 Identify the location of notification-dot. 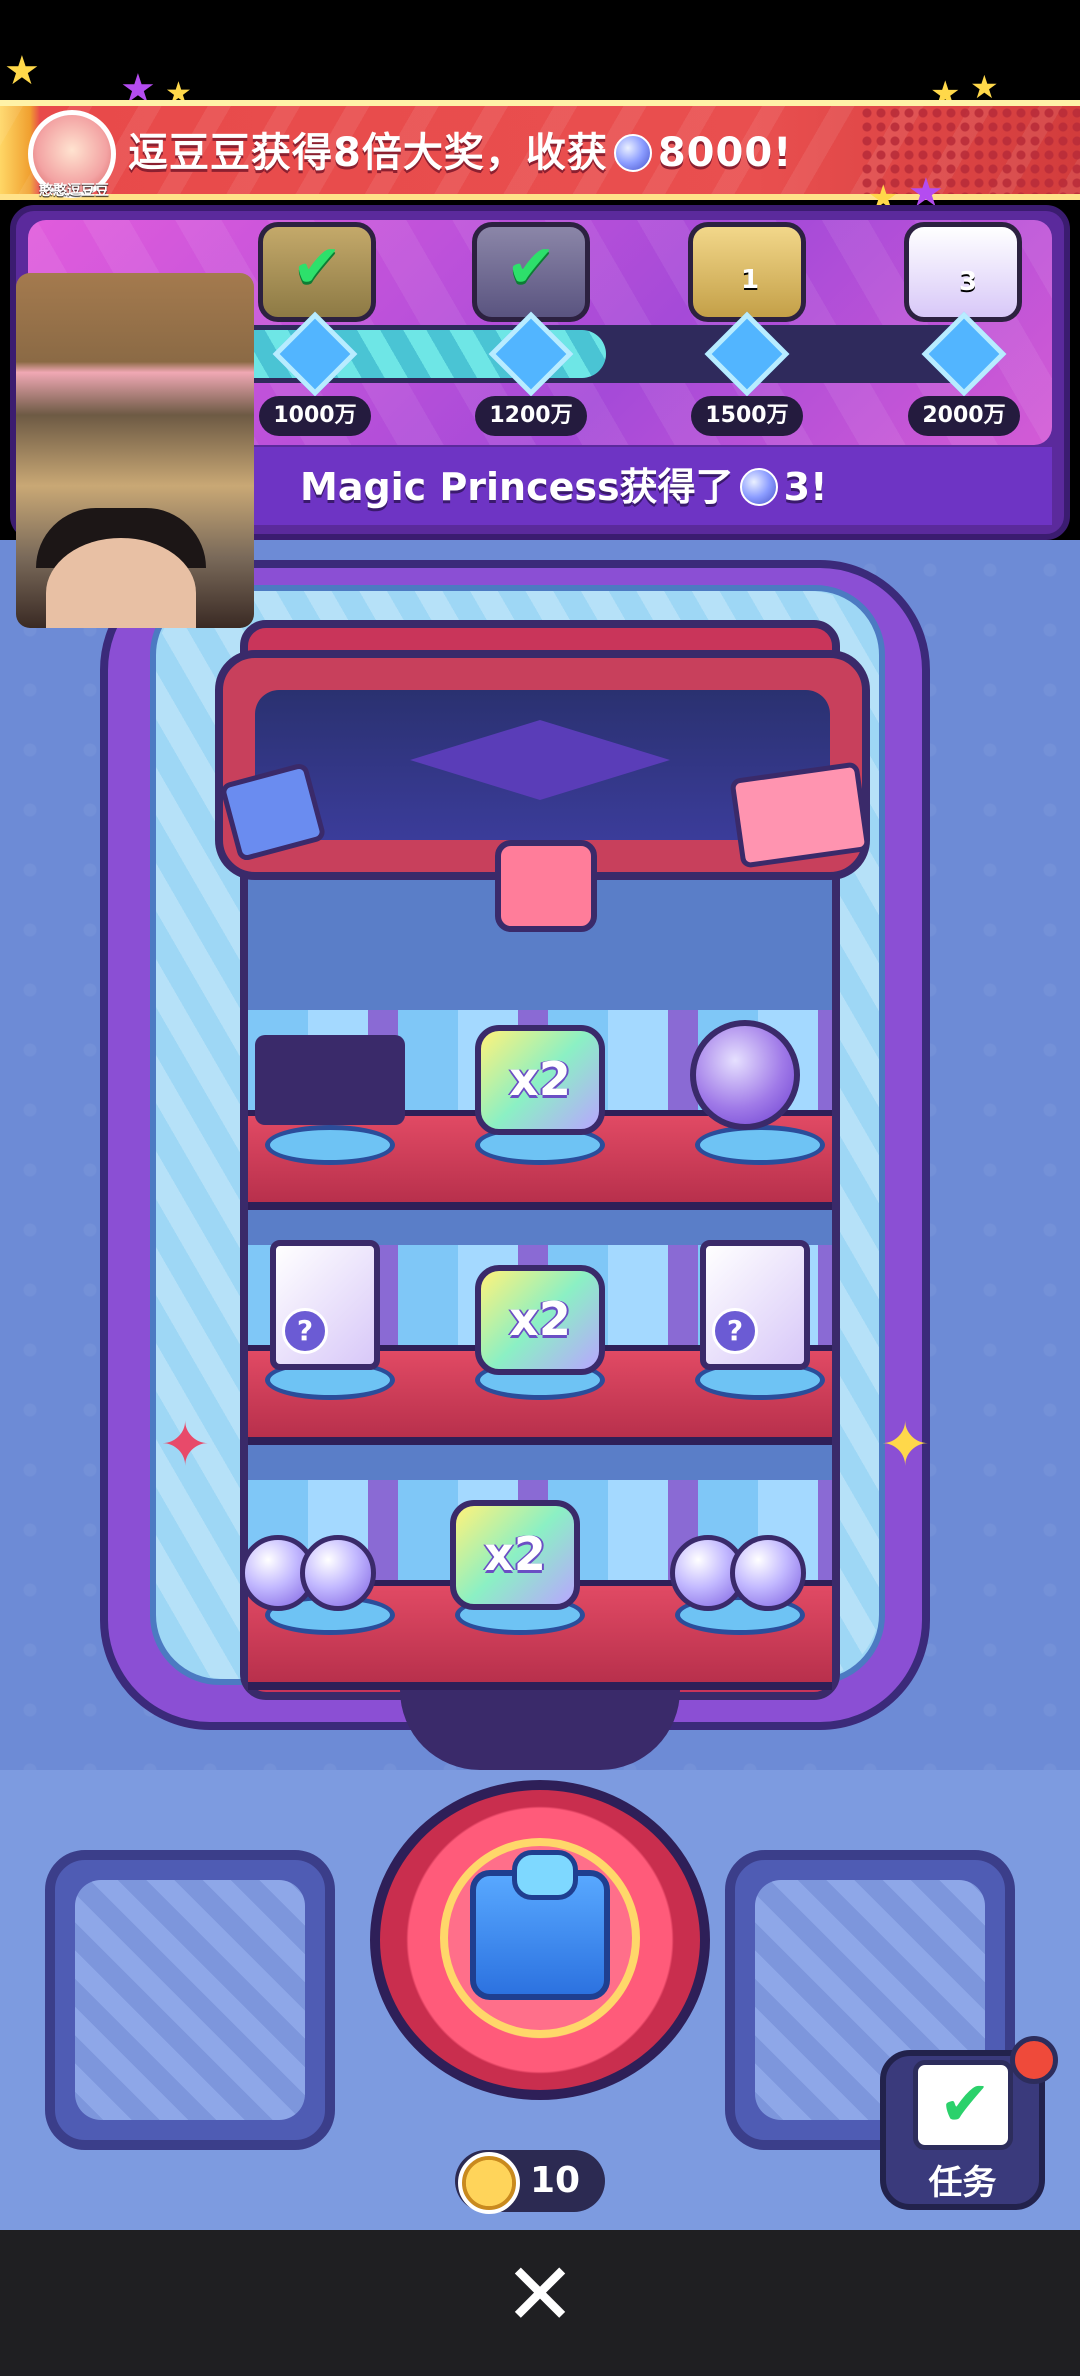
(1034, 2060).